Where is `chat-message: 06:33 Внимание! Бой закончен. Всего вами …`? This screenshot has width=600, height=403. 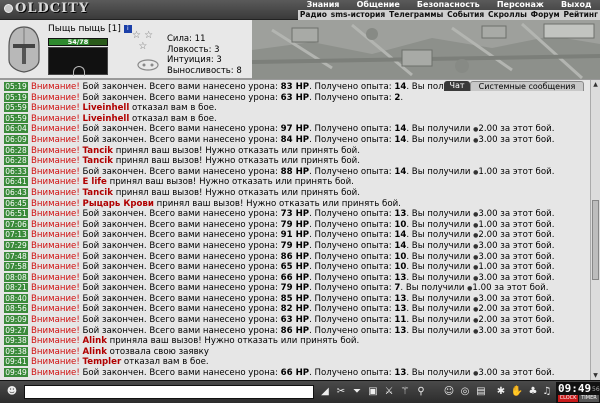 chat-message: 06:33 Внимание! Бой закончен. Всего вами … is located at coordinates (295, 172).